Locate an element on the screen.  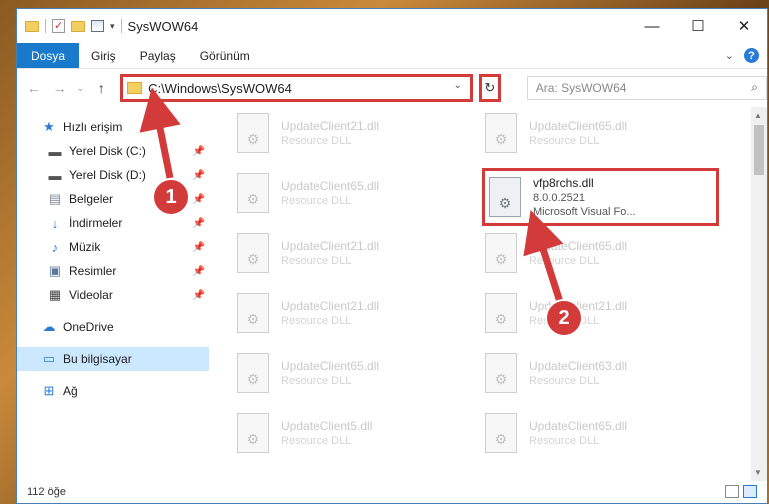
step-1-badge: 1 is located at coordinates (171, 197).